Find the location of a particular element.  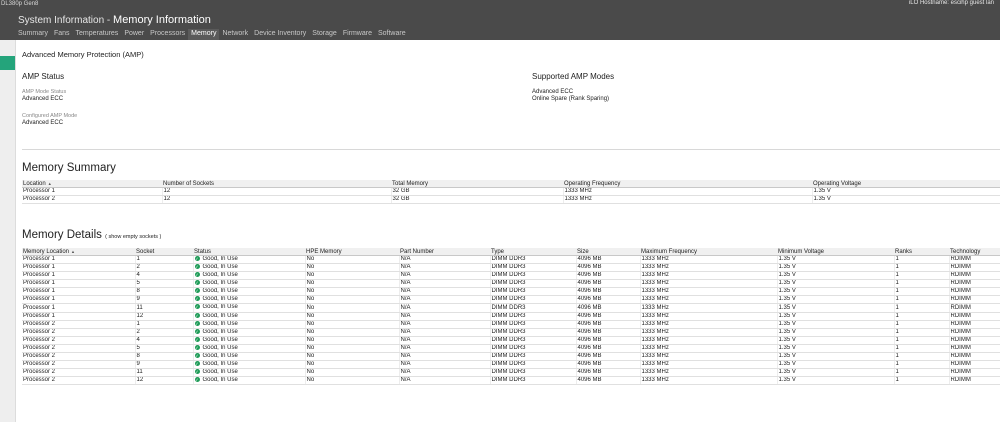

details-column-header: Ranks is located at coordinates (921, 252).